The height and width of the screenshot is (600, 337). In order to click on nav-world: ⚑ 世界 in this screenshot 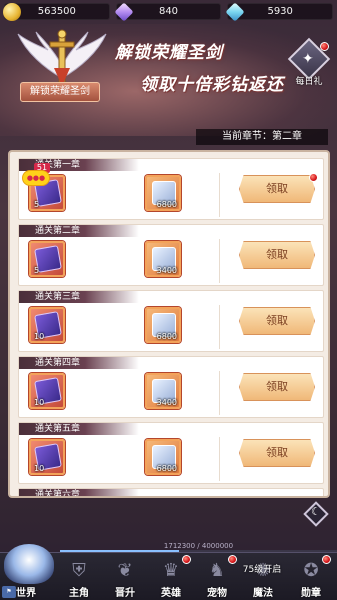, I will do `click(29, 571)`.